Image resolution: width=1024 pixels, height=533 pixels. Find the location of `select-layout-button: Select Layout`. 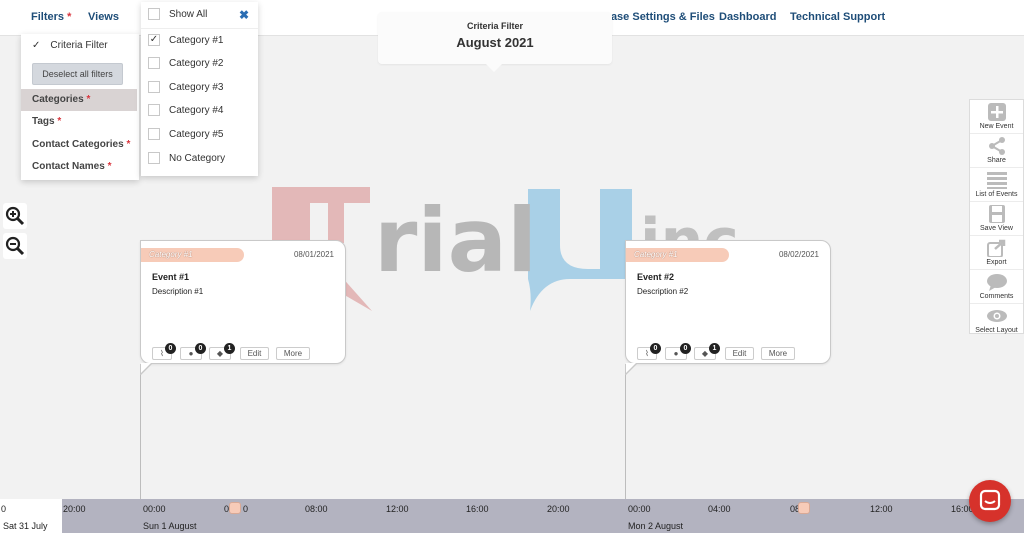

select-layout-button: Select Layout is located at coordinates (996, 321).